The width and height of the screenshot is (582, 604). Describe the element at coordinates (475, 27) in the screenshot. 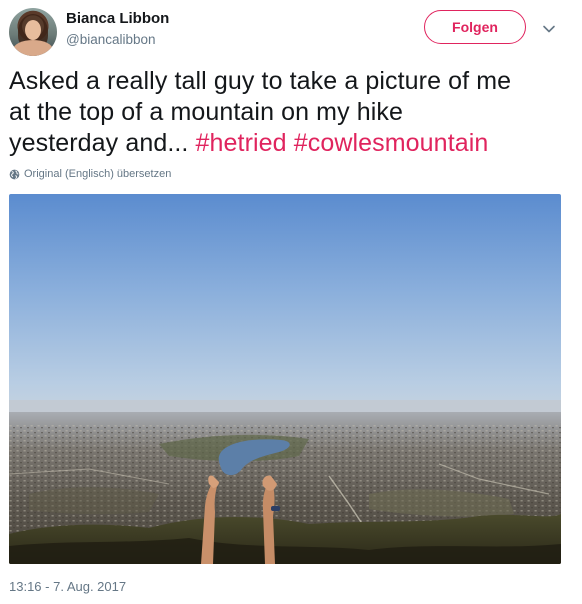

I see `follow-button: Folgen` at that location.